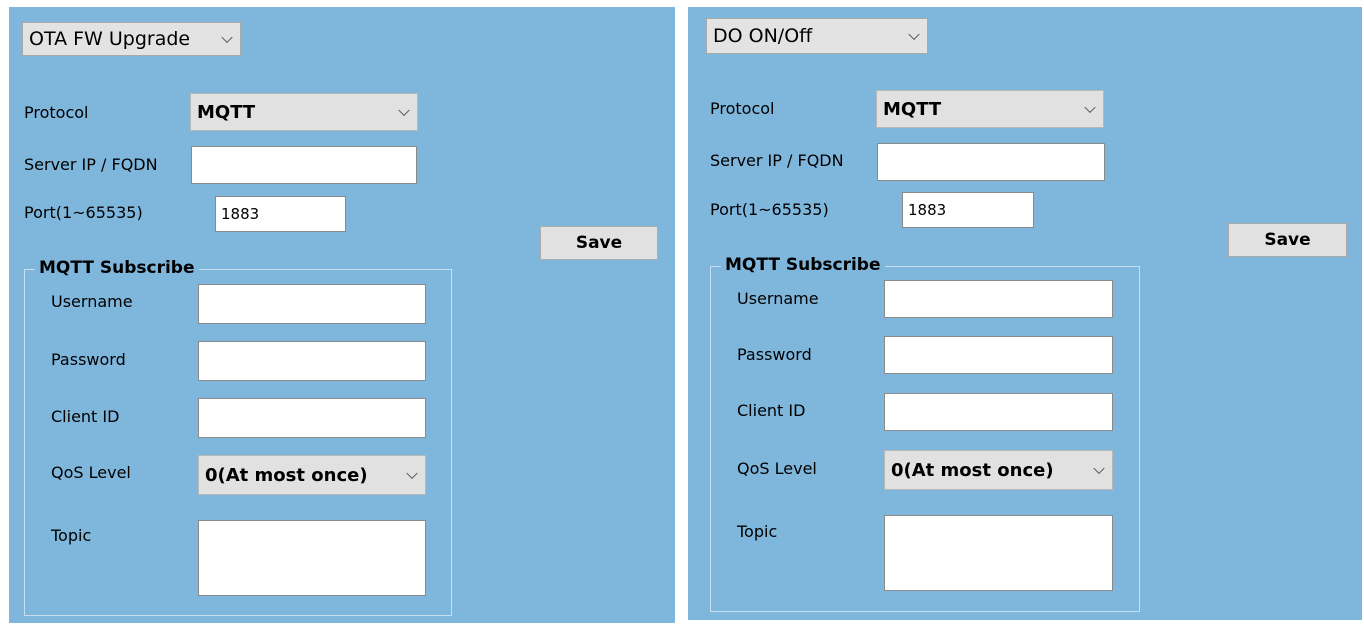 The height and width of the screenshot is (627, 1364). Describe the element at coordinates (817, 36) in the screenshot. I see `mode-select: DO ON/Off` at that location.